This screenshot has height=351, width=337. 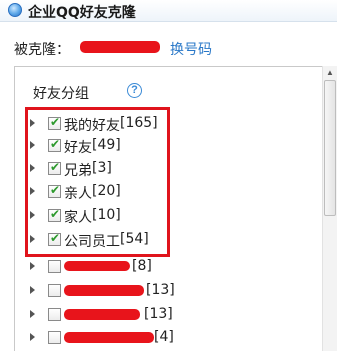 What do you see at coordinates (15, 10) in the screenshot?
I see `app-logo-icon` at bounding box center [15, 10].